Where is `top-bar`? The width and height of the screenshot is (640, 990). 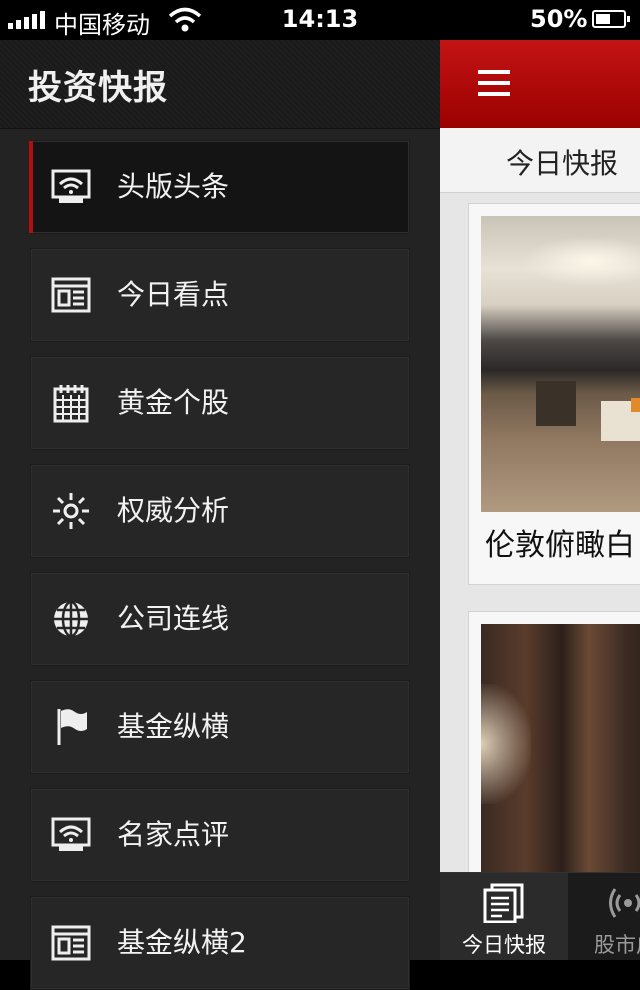 top-bar is located at coordinates (540, 84).